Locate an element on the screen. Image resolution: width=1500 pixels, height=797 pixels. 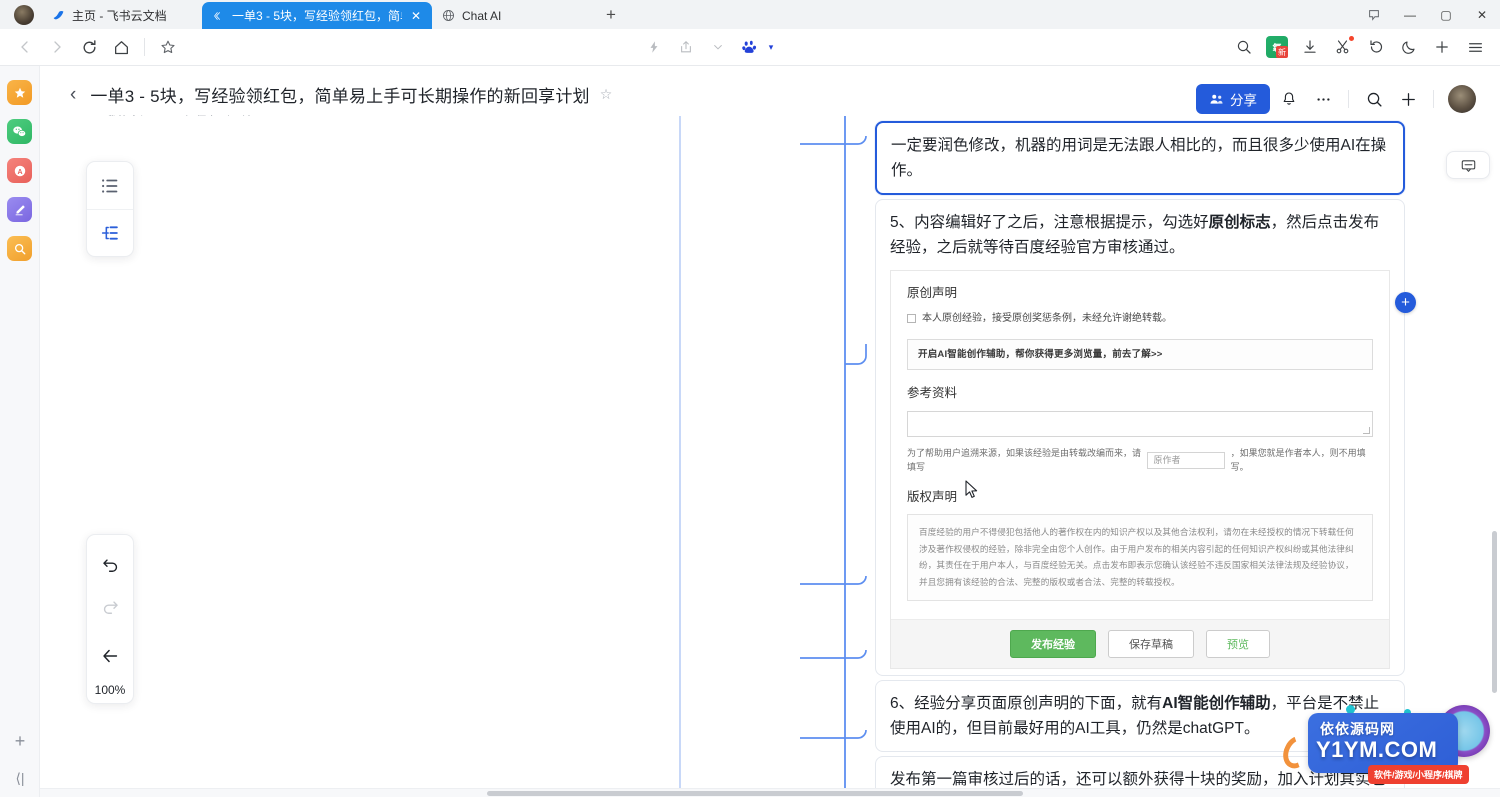
search-tool-icon is located at coordinates (19, 248).